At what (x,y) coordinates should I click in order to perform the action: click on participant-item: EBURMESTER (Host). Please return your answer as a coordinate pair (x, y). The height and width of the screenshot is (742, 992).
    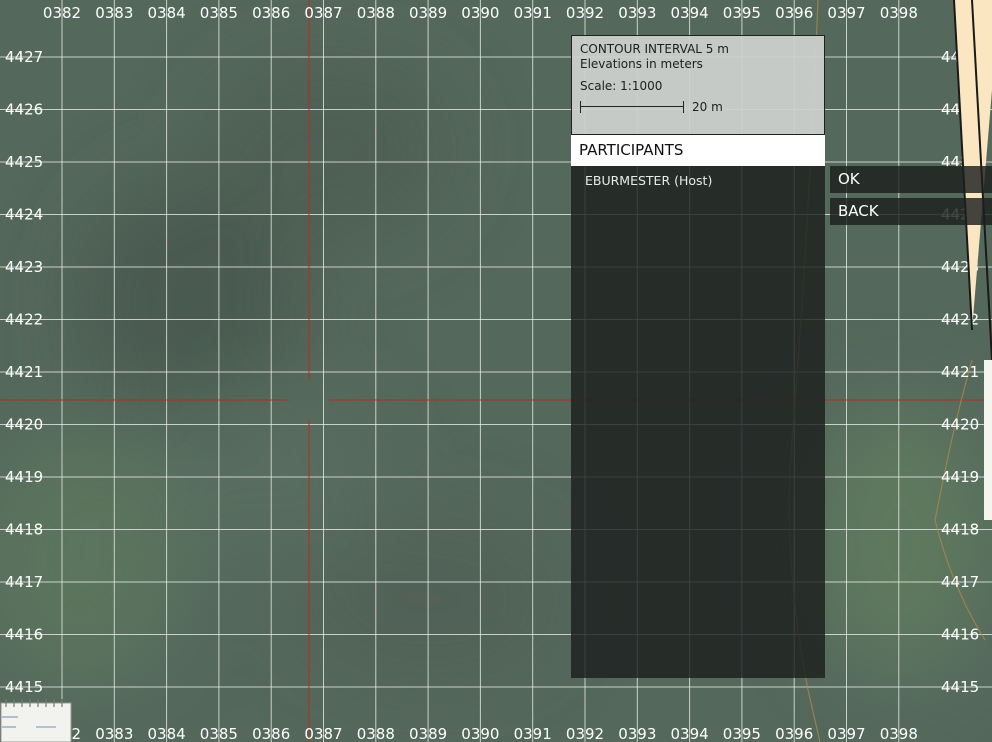
    Looking at the image, I should click on (698, 178).